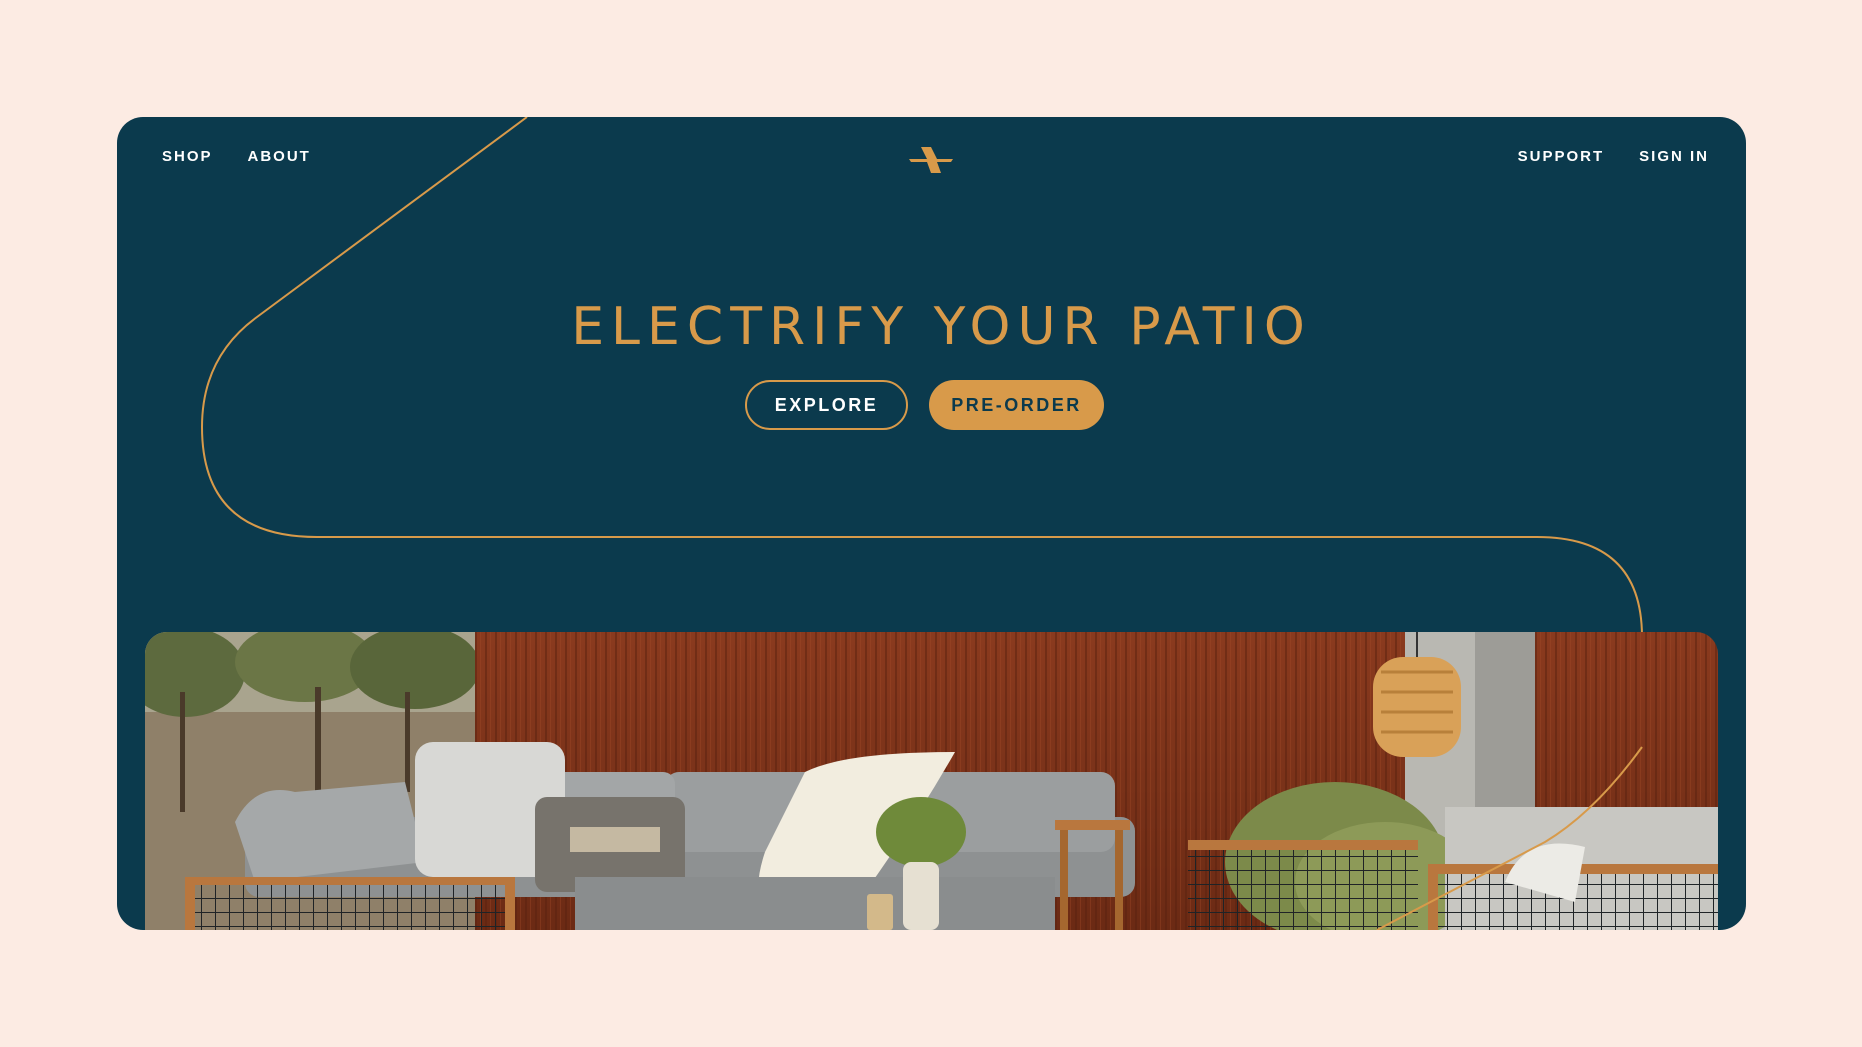 This screenshot has width=1862, height=1047. Describe the element at coordinates (236, 157) in the screenshot. I see `primary-nav: SHOP ABOUT` at that location.